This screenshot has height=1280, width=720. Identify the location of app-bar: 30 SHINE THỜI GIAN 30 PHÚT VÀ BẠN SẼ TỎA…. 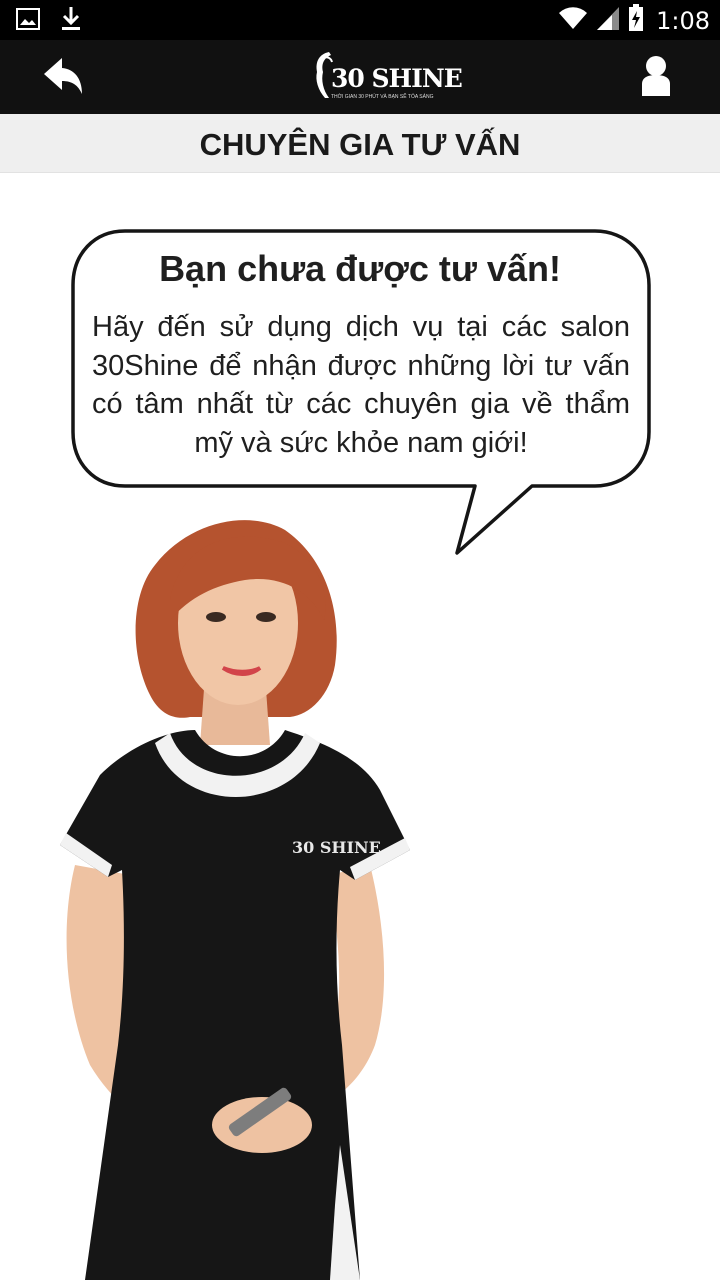
(360, 77).